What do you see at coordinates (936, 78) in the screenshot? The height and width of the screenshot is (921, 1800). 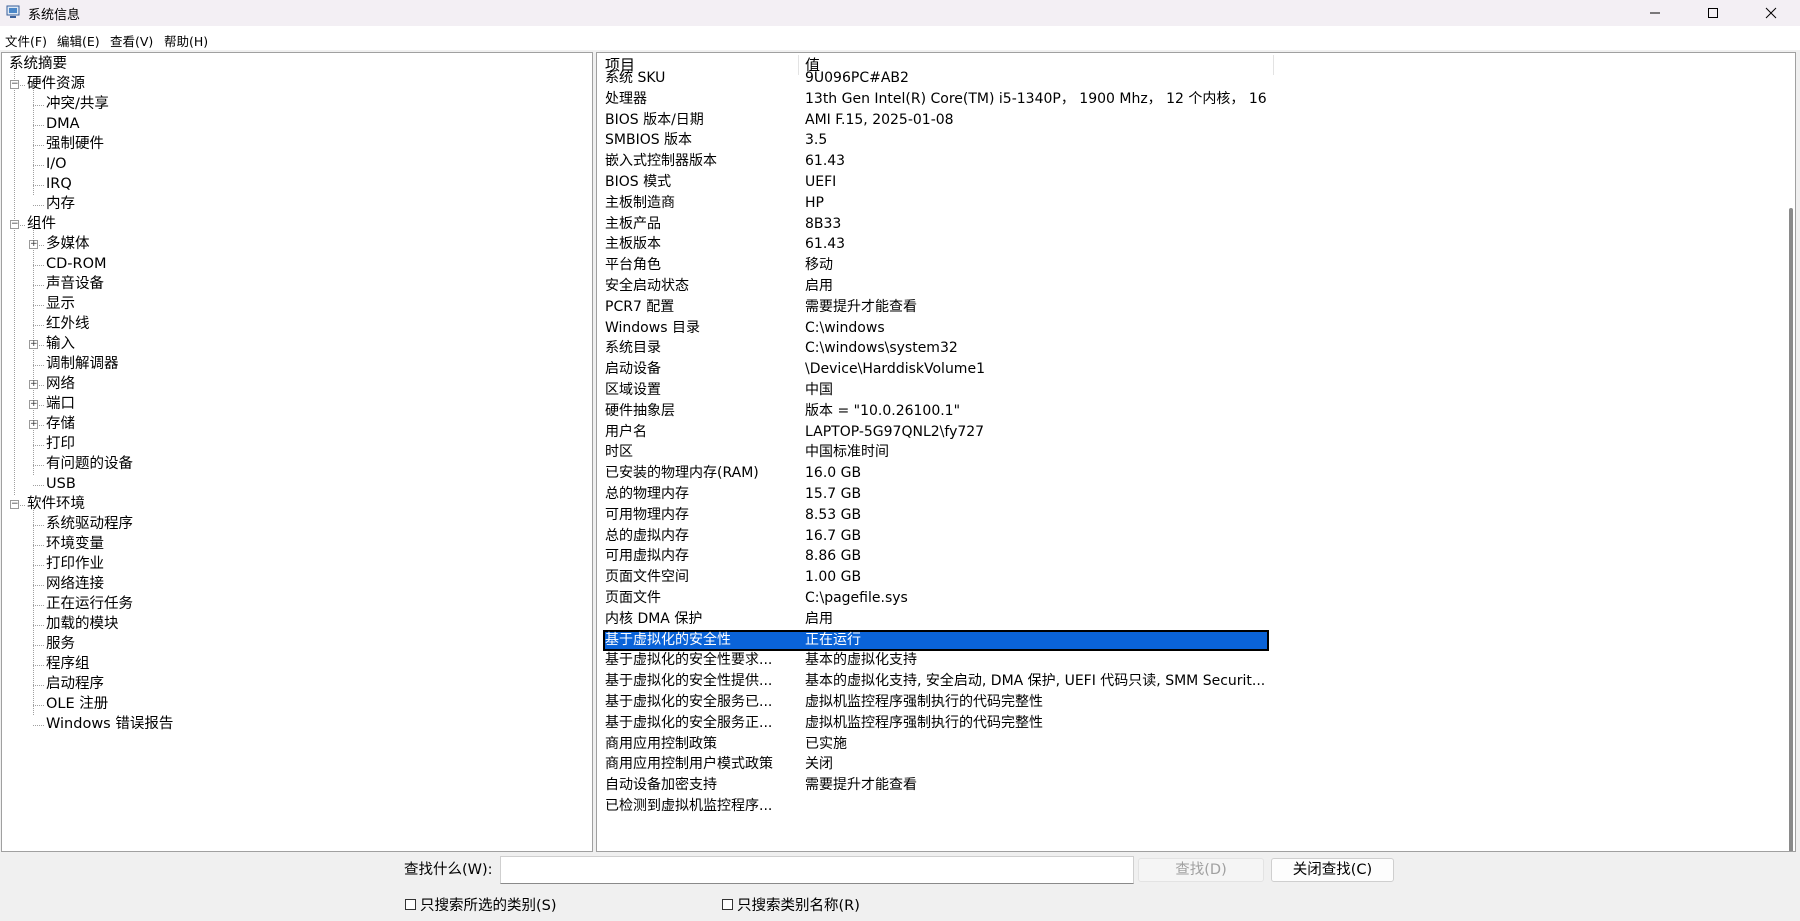 I see `detail-row: 系统 SKU 9U096PC#AB2` at bounding box center [936, 78].